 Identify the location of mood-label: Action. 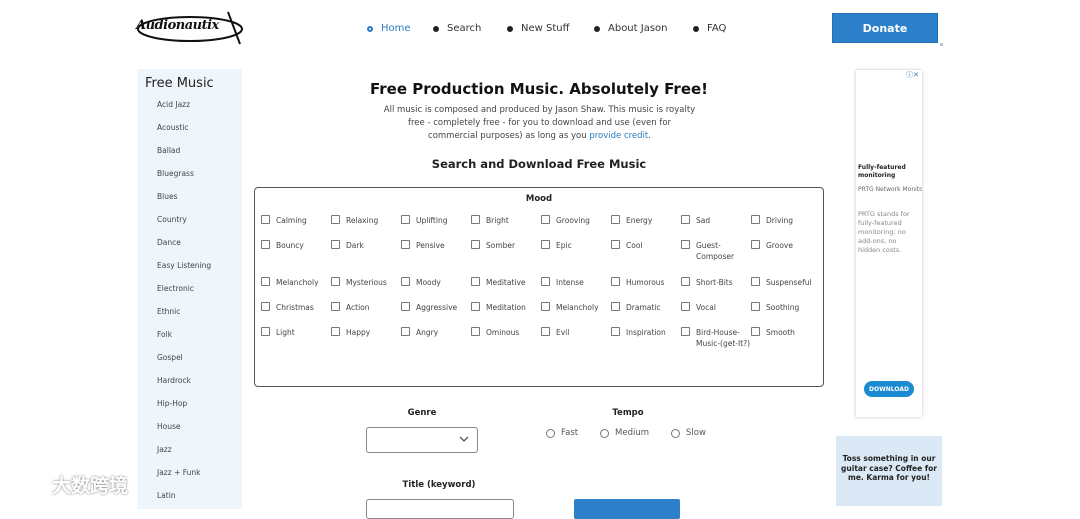
(358, 307).